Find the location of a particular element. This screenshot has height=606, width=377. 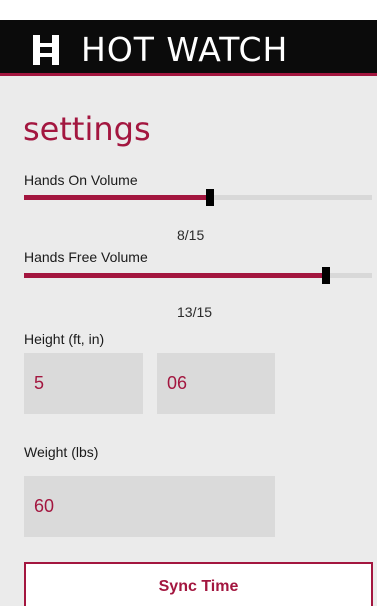

sync-time-button: Sync Time is located at coordinates (198, 584).